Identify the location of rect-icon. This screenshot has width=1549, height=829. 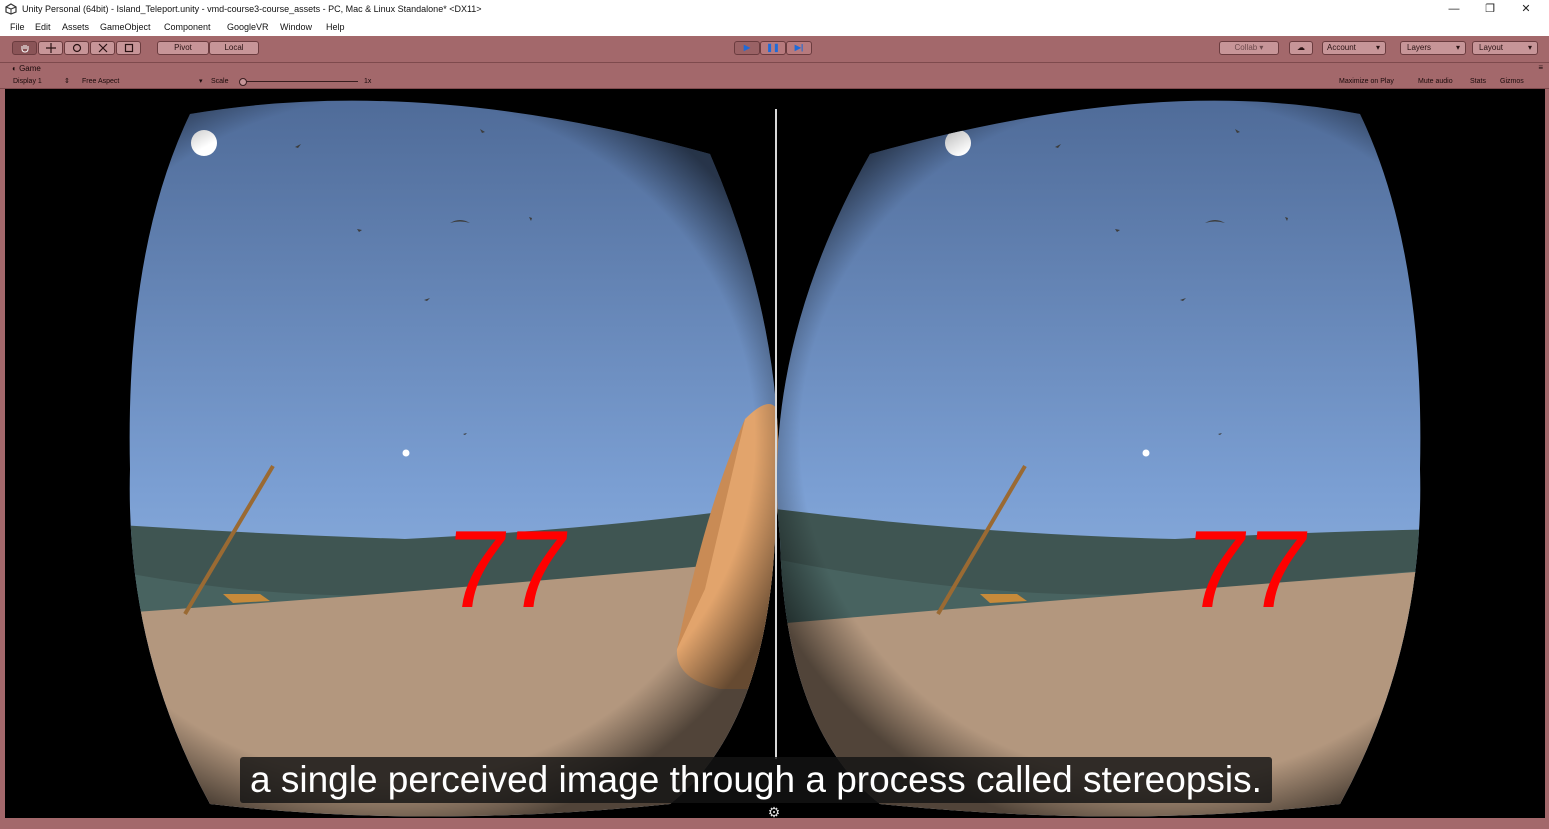
(128, 48).